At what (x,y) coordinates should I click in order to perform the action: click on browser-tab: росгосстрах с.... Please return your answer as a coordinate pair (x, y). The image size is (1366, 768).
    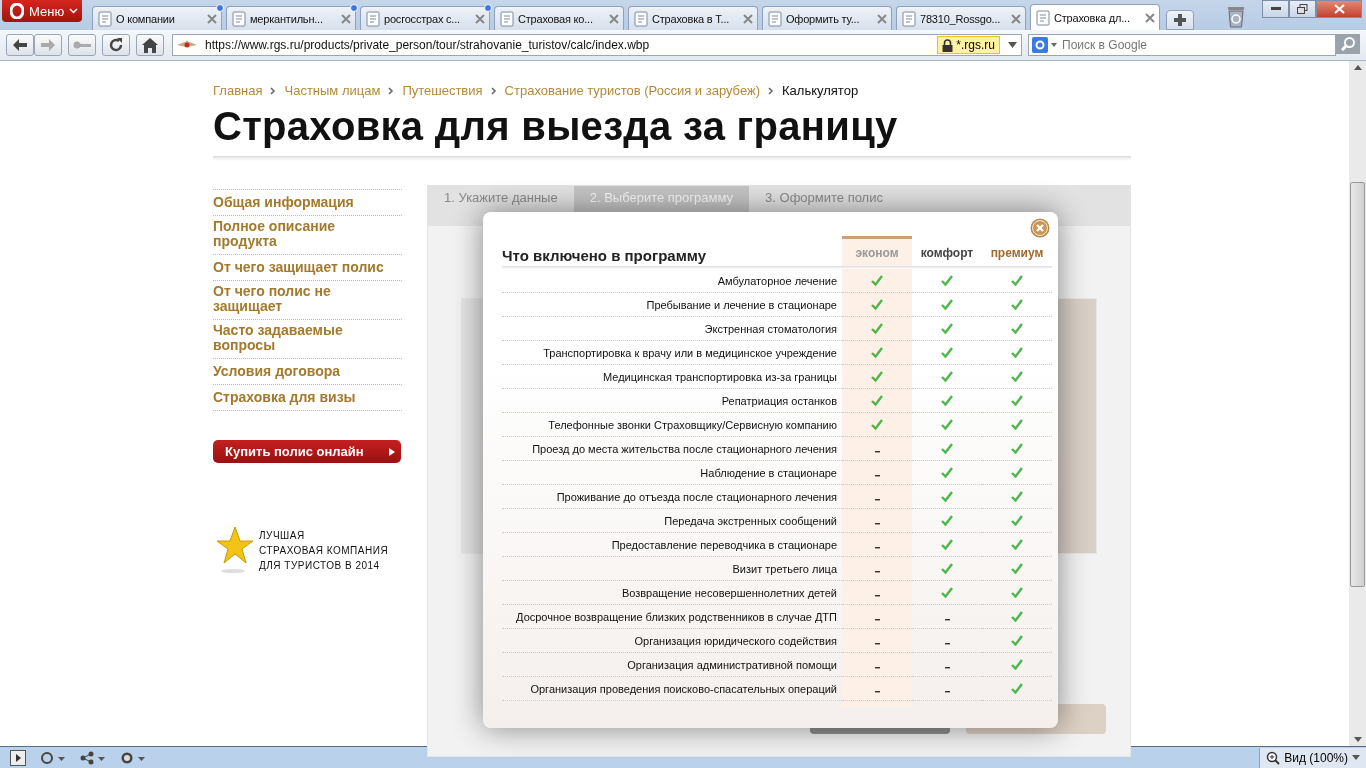
    Looking at the image, I should click on (425, 18).